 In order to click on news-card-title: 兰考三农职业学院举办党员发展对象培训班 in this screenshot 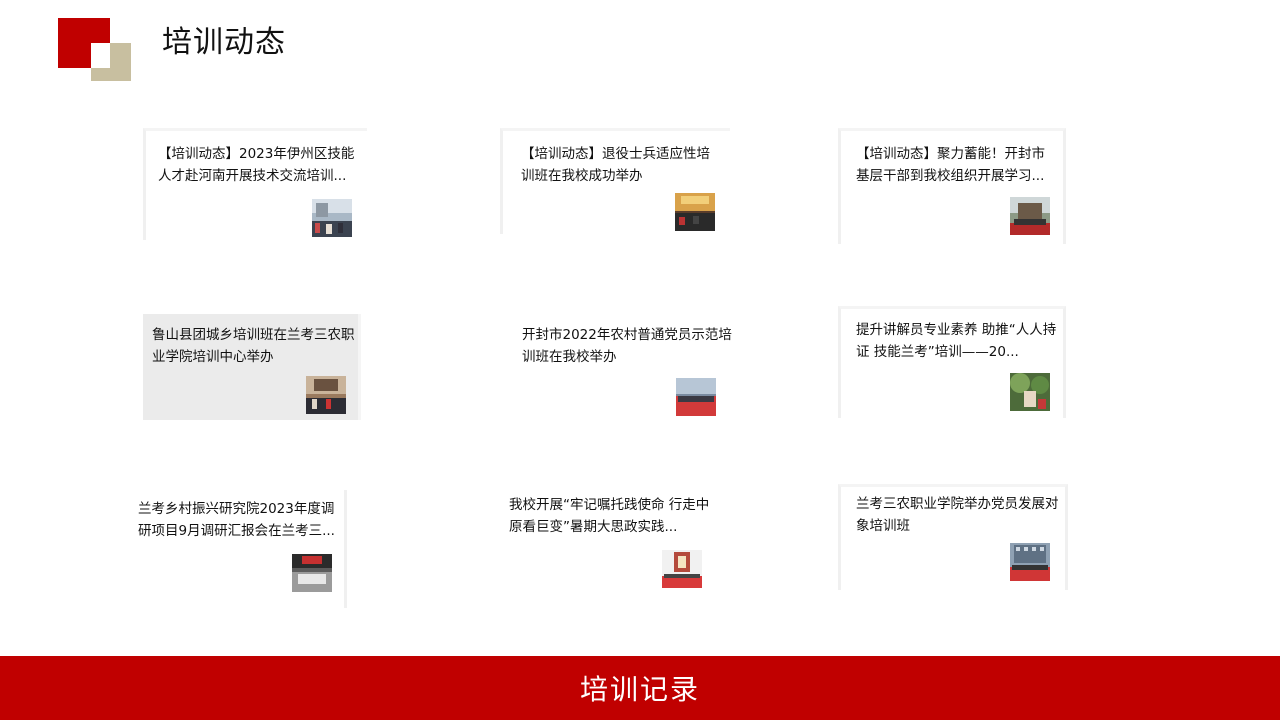, I will do `click(957, 515)`.